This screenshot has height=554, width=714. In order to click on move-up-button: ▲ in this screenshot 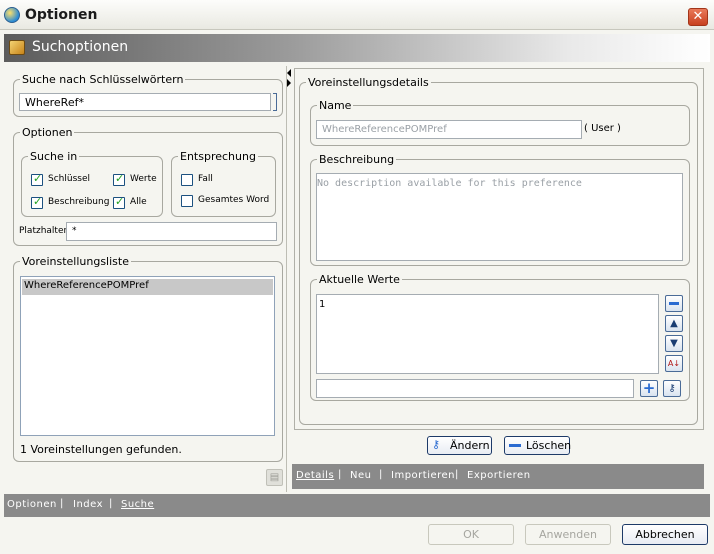, I will do `click(674, 323)`.